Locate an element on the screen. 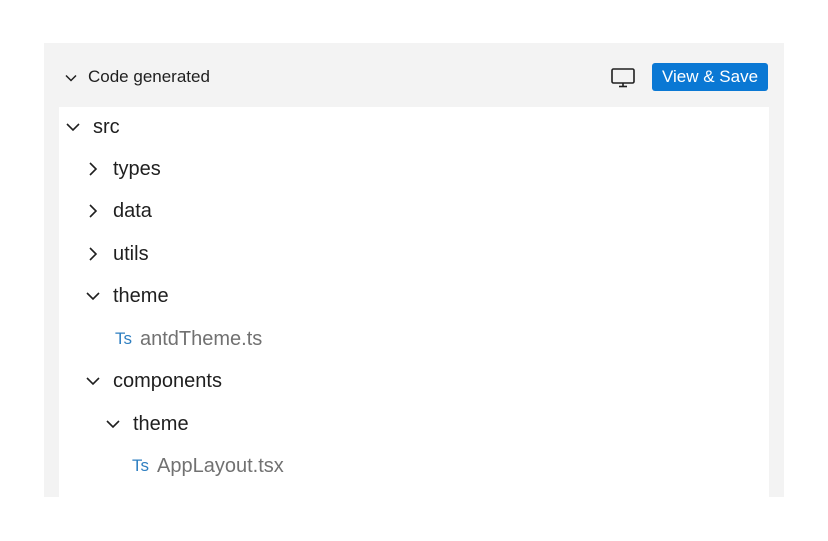 Image resolution: width=828 pixels, height=541 pixels. monitor-icon is located at coordinates (623, 78).